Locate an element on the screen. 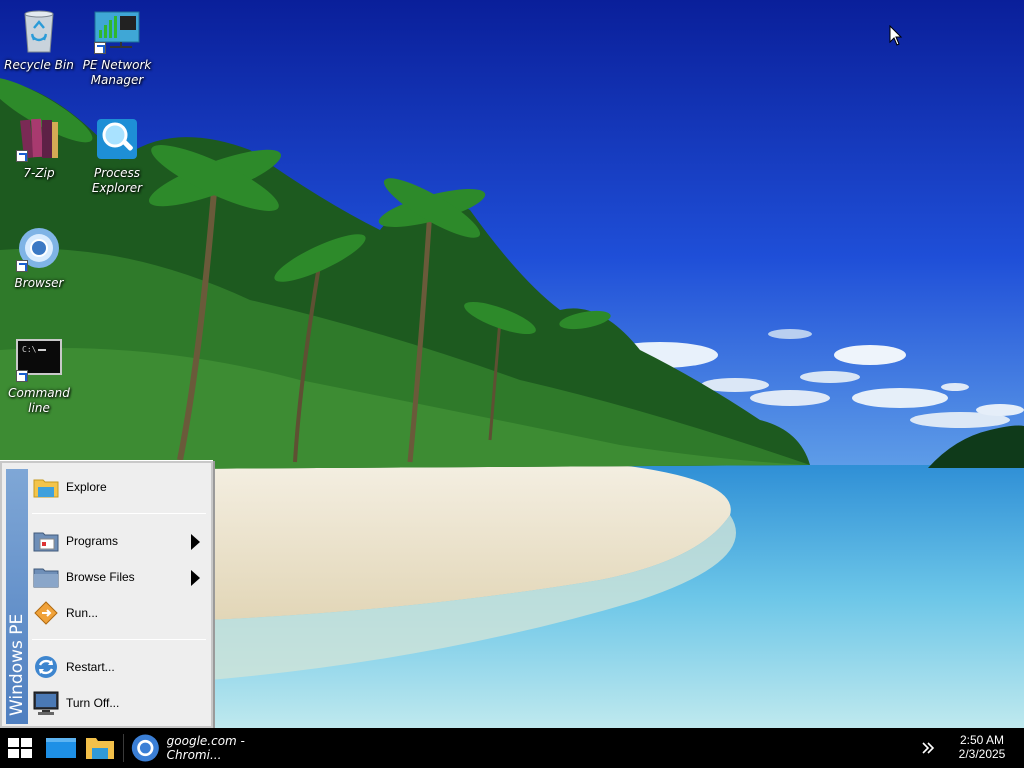 The image size is (1024, 768). desktop-icon-label: Process Explorer is located at coordinates (117, 180).